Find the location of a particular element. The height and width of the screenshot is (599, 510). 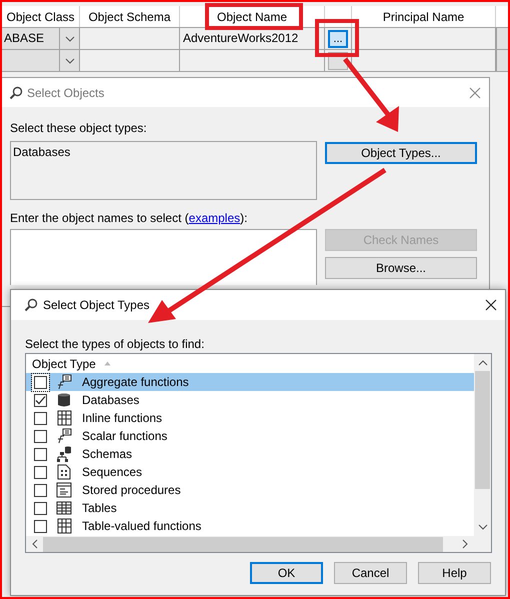

names-input is located at coordinates (163, 257).